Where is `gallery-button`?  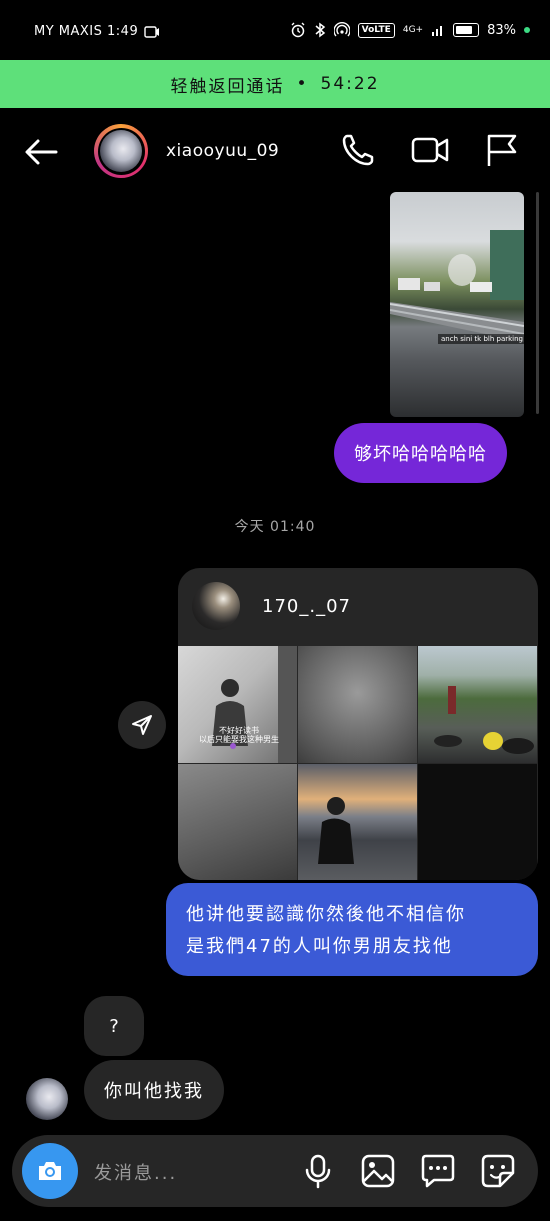 gallery-button is located at coordinates (378, 1171).